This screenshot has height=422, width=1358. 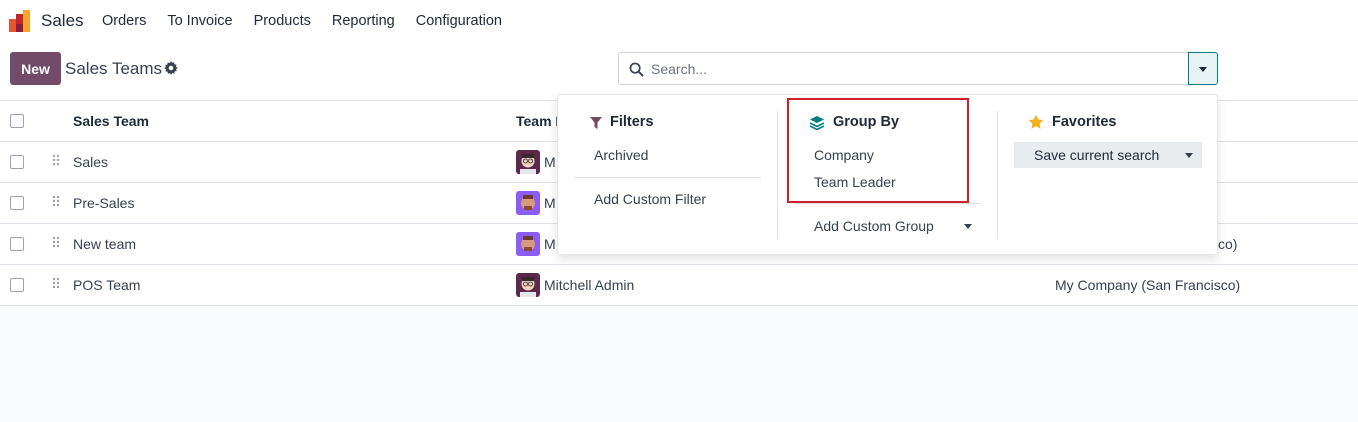 What do you see at coordinates (105, 244) in the screenshot?
I see `cell-team-name: New team` at bounding box center [105, 244].